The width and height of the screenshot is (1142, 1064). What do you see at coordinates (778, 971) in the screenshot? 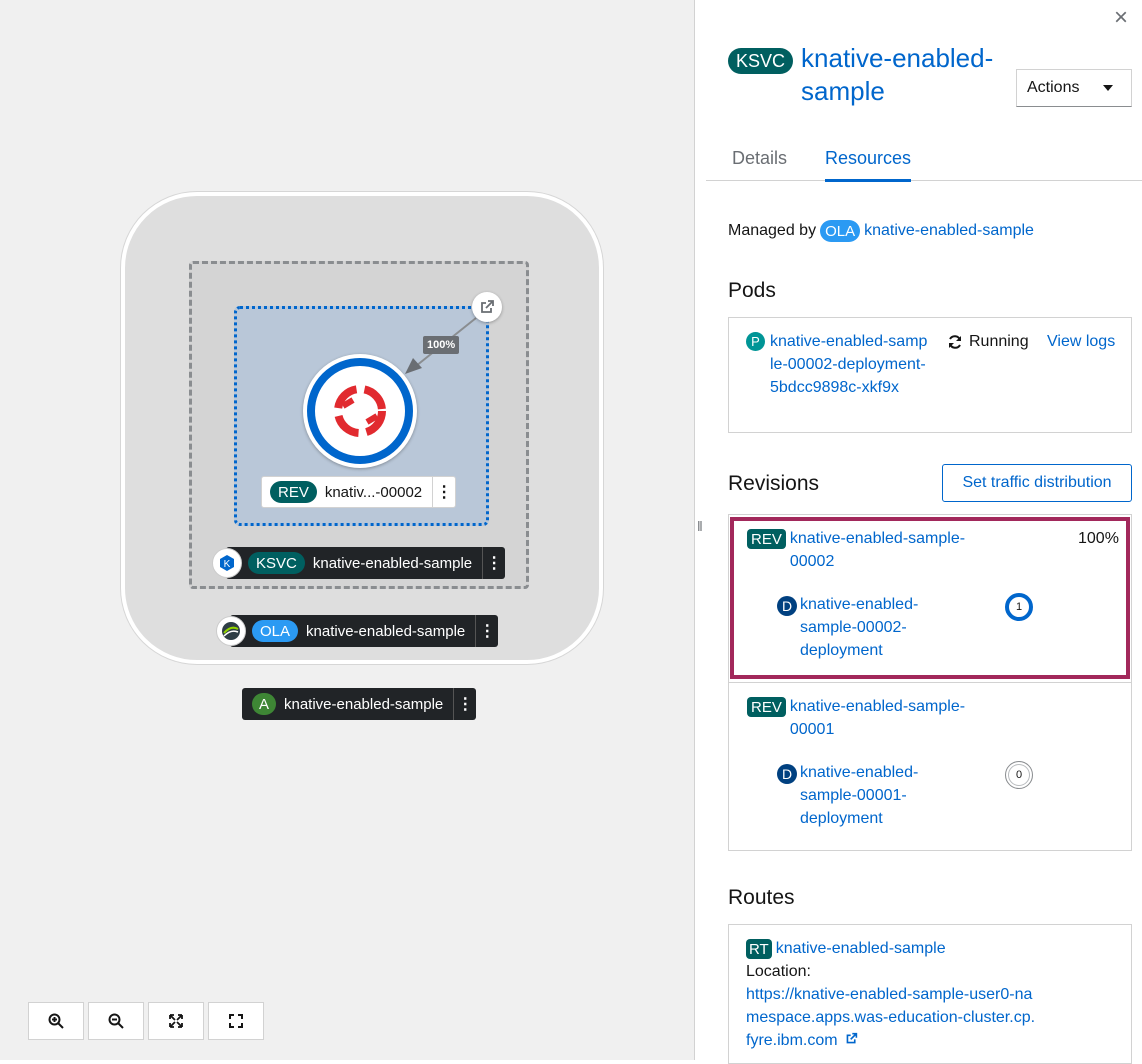
I see `route-location-label: Location:` at bounding box center [778, 971].